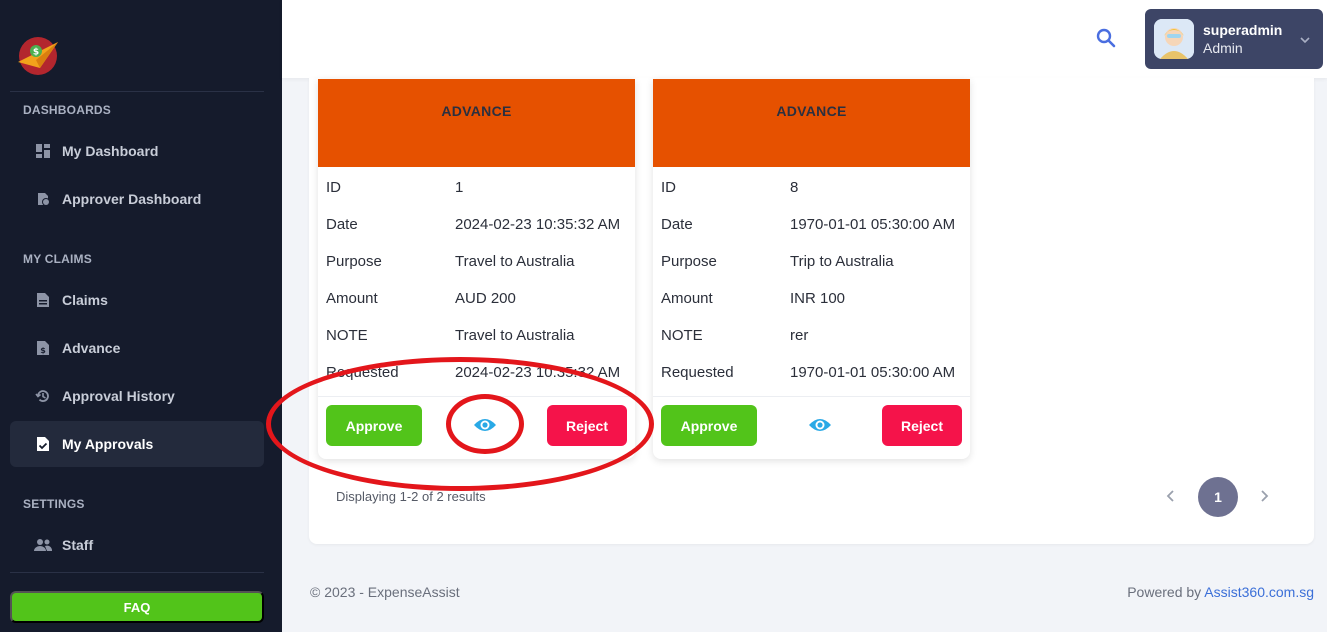 This screenshot has height=632, width=1327. What do you see at coordinates (1234, 39) in the screenshot?
I see `user-menu: superadmin Admin` at bounding box center [1234, 39].